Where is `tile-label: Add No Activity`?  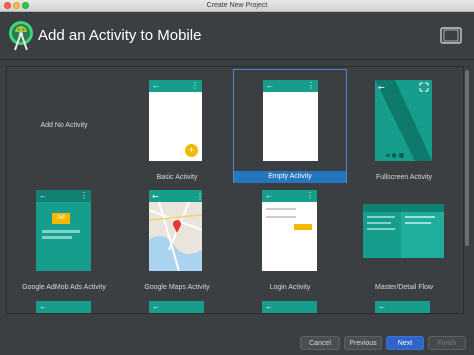
tile-label: Add No Activity is located at coordinates (64, 125).